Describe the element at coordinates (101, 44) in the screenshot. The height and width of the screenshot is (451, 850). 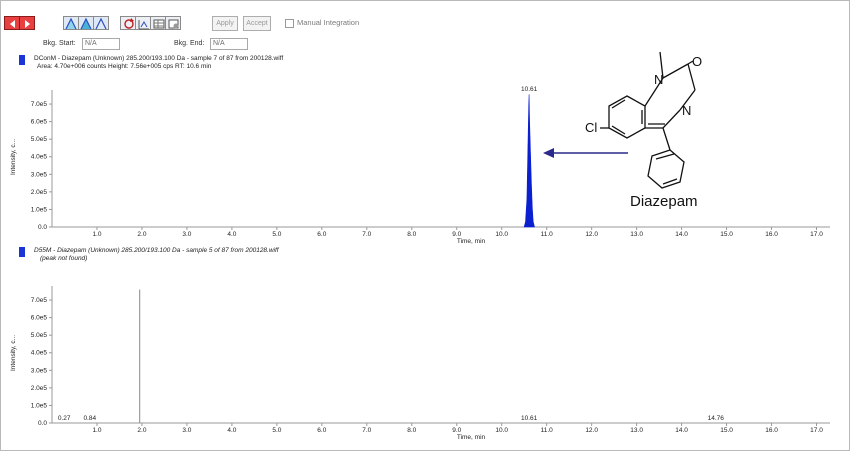
I see `bkg-start-input: N/A` at that location.